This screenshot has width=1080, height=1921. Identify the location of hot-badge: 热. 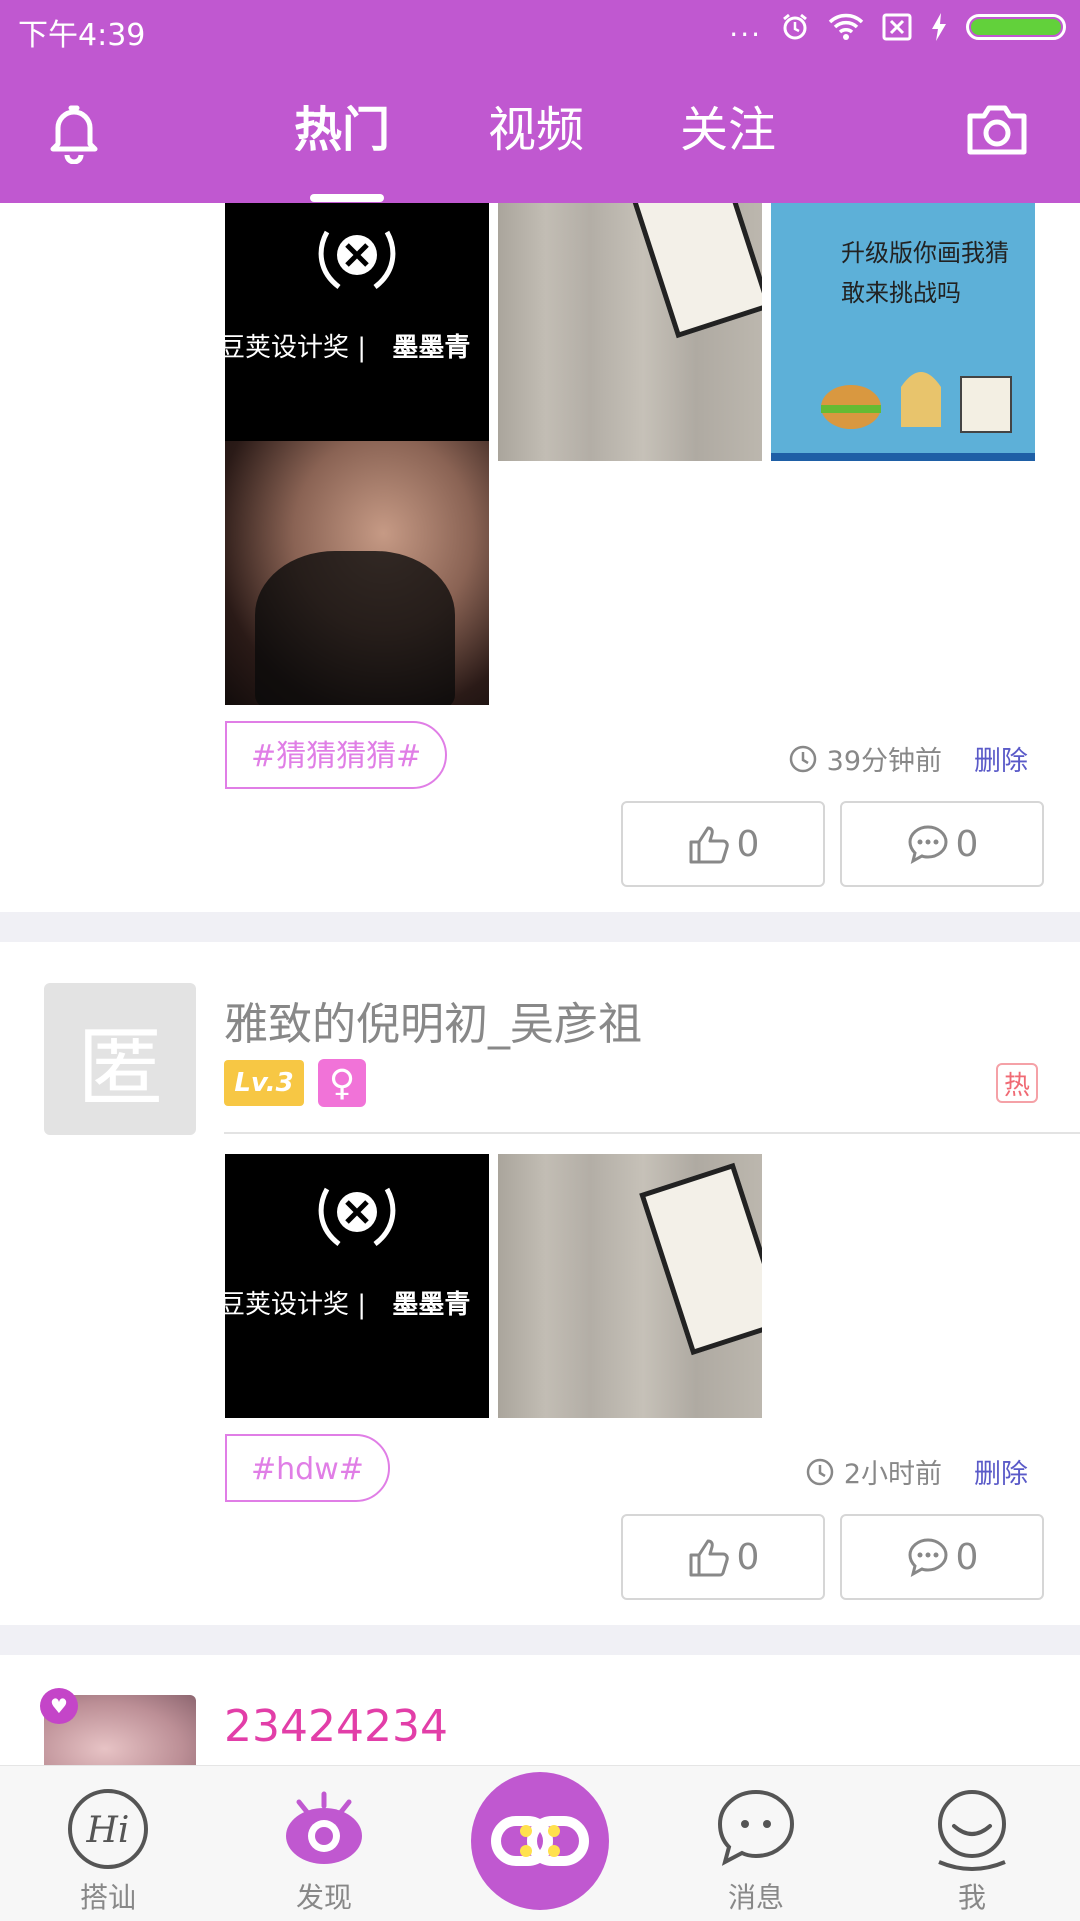
(1017, 1083).